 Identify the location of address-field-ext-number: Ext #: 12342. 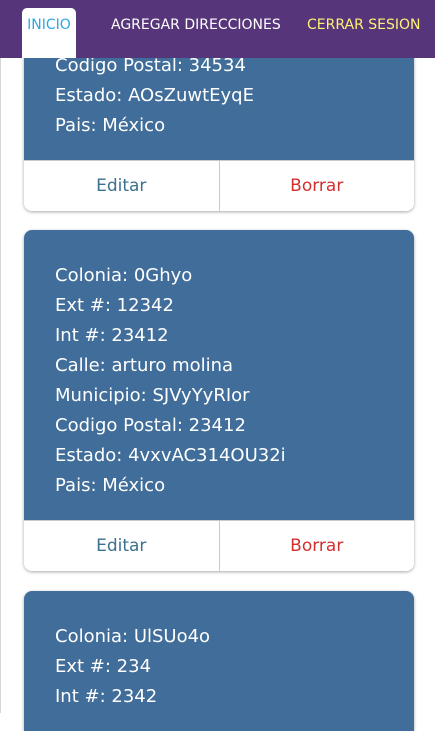
(114, 305).